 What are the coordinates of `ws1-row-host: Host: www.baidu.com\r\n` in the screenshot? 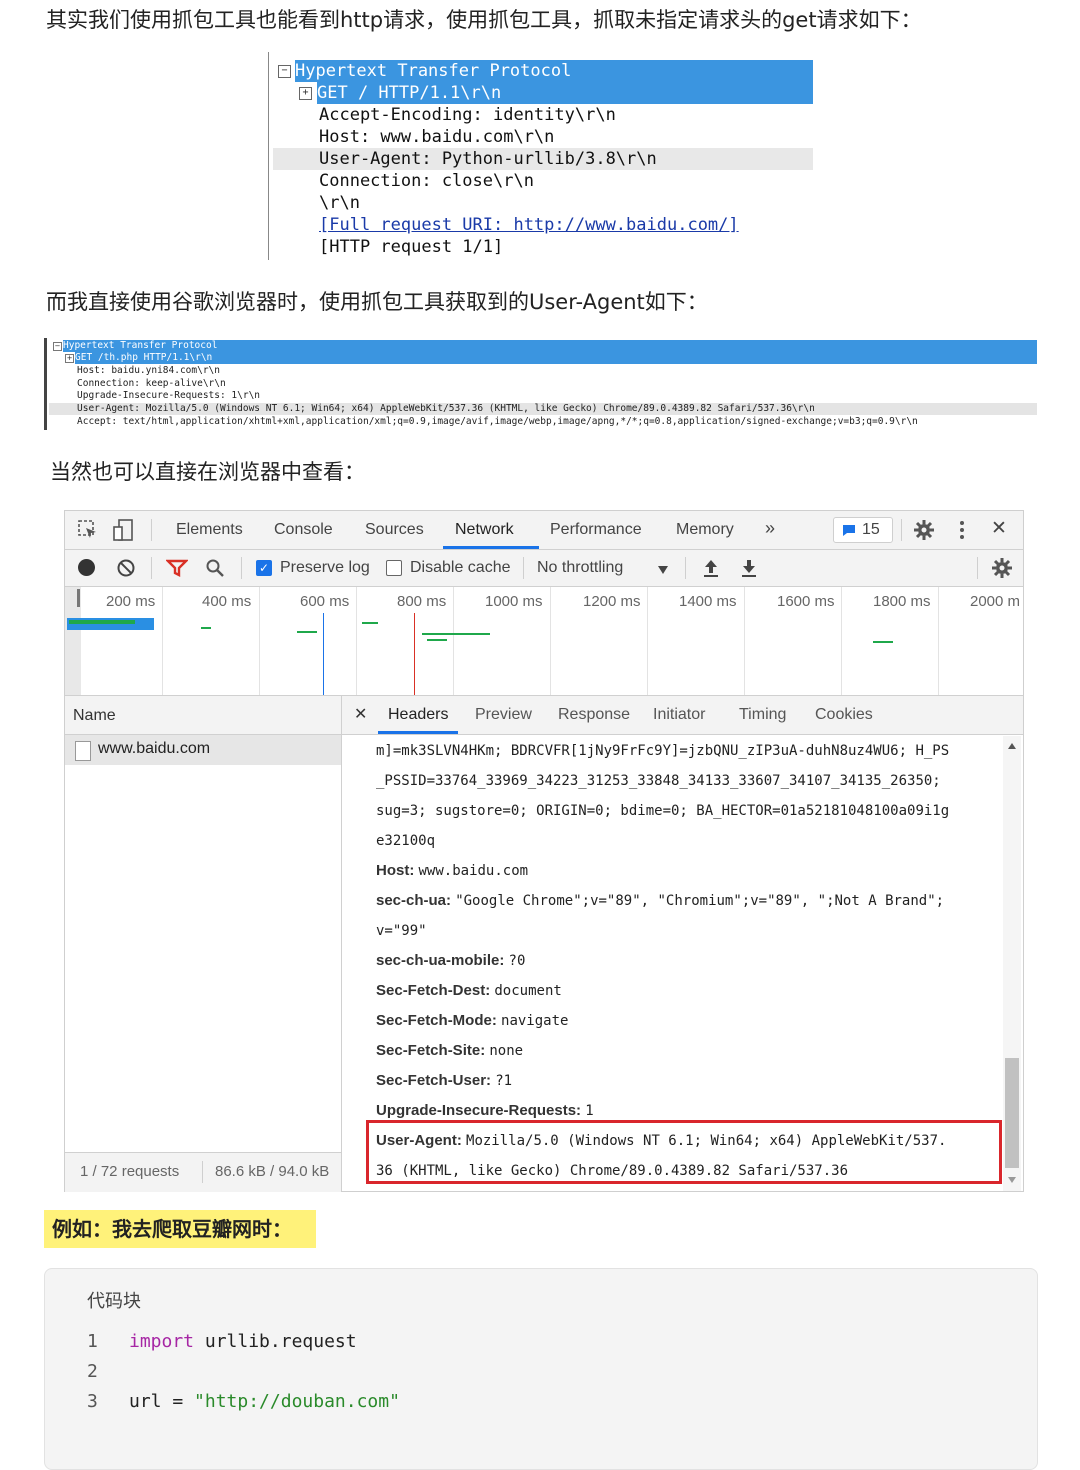 It's located at (436, 137).